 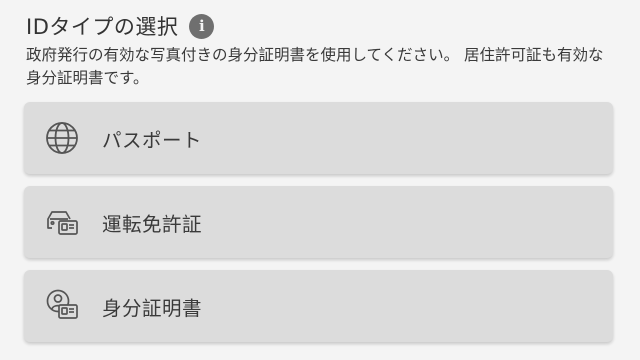 I want to click on option-passport-label: パスポート, so click(x=152, y=140).